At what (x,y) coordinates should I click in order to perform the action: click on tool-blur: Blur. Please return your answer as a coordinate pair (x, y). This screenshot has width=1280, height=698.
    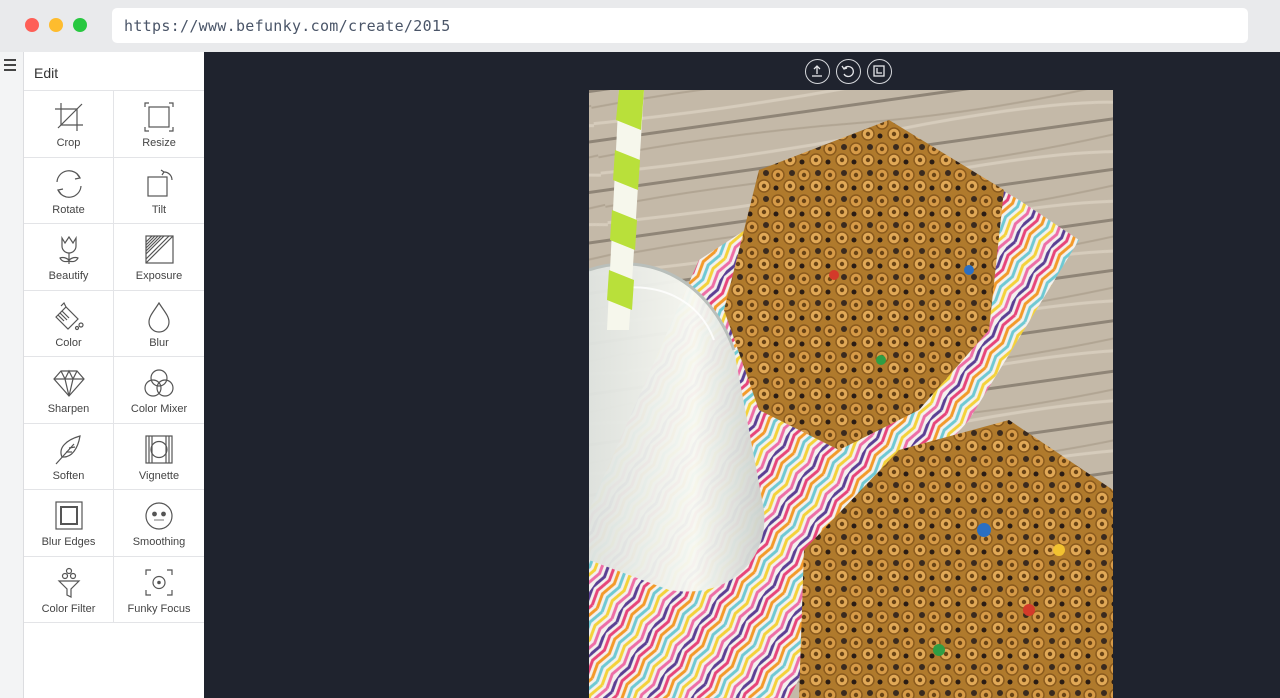
    Looking at the image, I should click on (159, 323).